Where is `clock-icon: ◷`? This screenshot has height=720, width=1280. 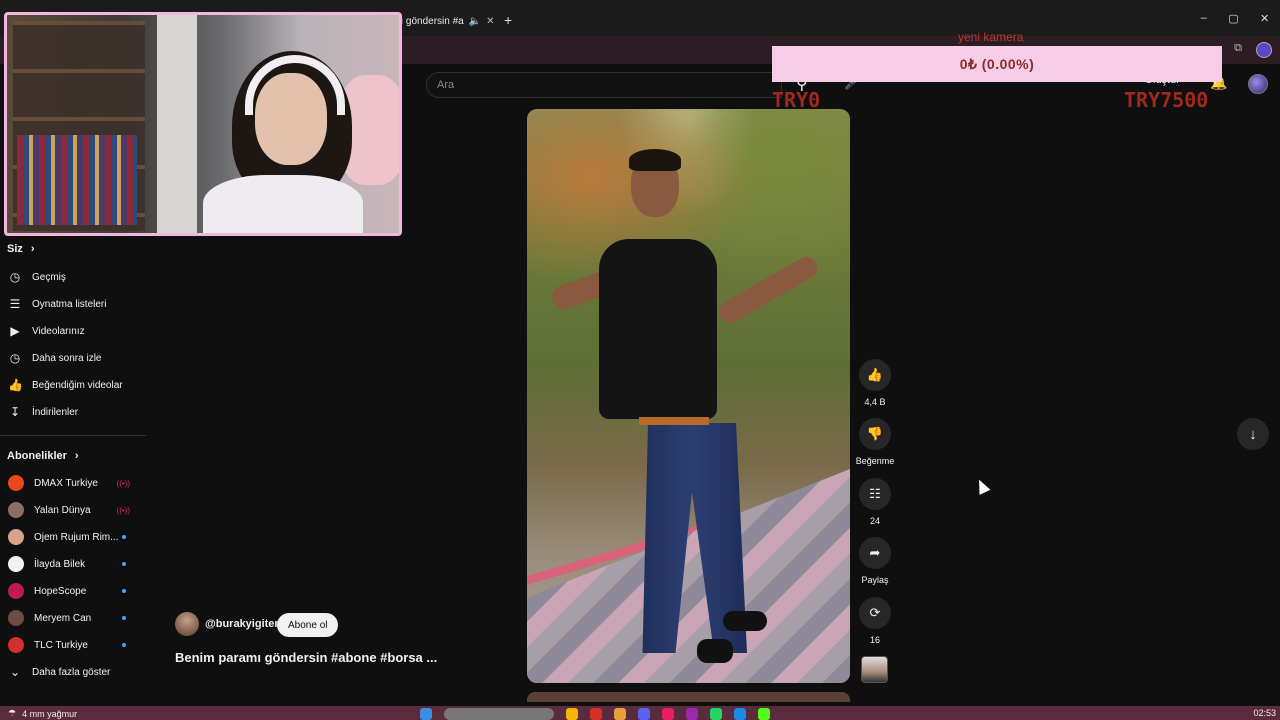
clock-icon: ◷ is located at coordinates (15, 358).